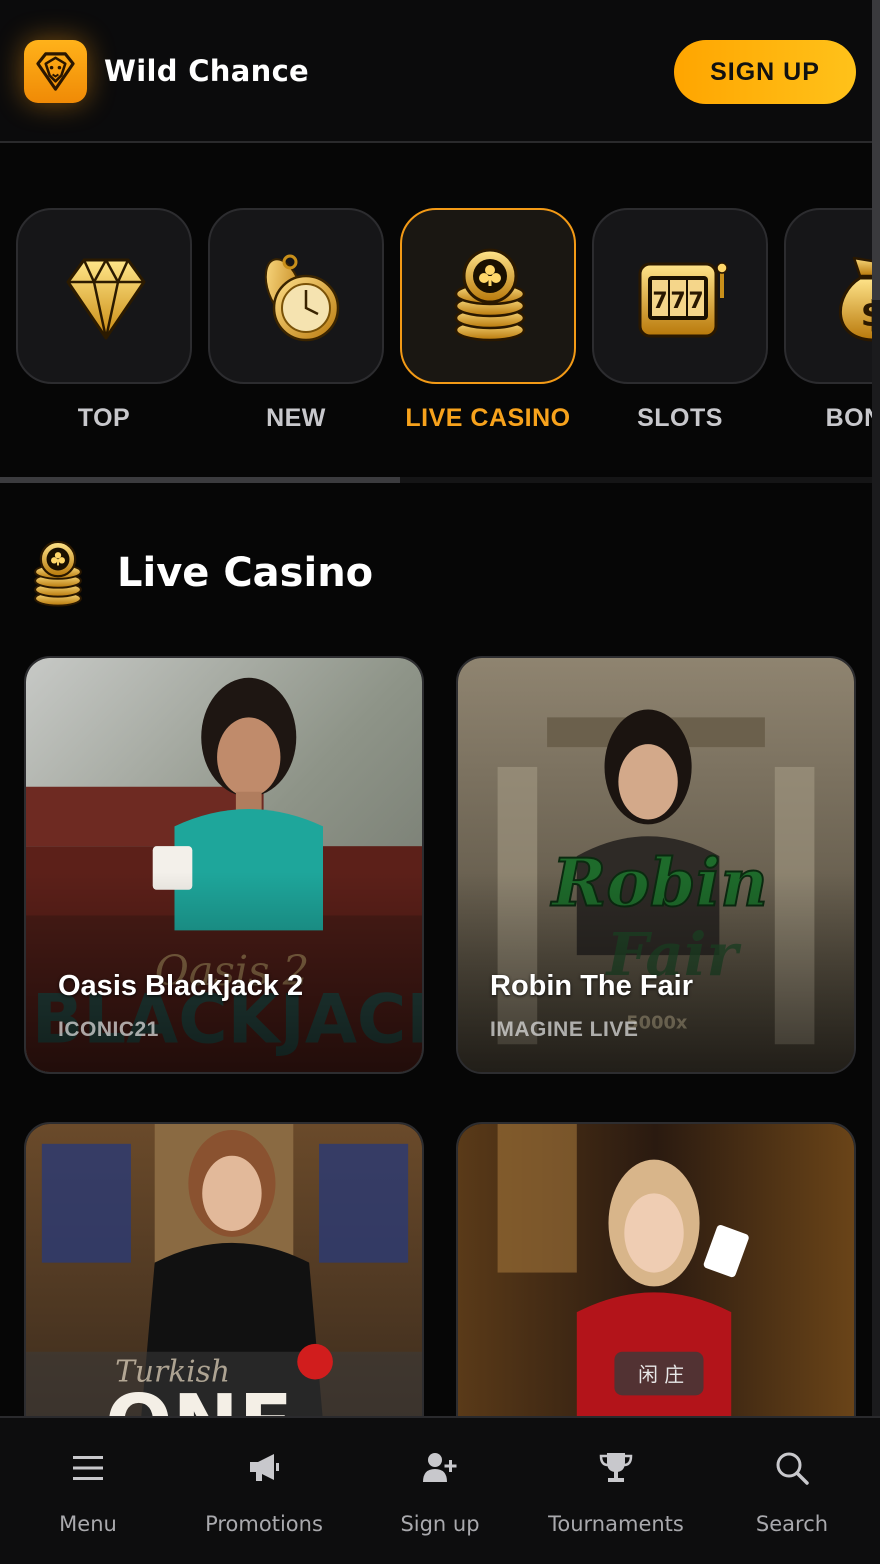 The height and width of the screenshot is (1564, 880). What do you see at coordinates (104, 418) in the screenshot?
I see `category-label: TOP` at bounding box center [104, 418].